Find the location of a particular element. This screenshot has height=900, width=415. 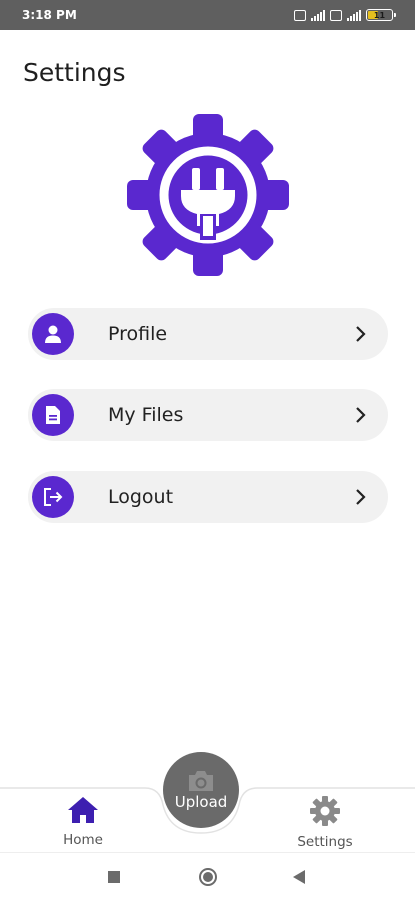

back-button is located at coordinates (299, 879).